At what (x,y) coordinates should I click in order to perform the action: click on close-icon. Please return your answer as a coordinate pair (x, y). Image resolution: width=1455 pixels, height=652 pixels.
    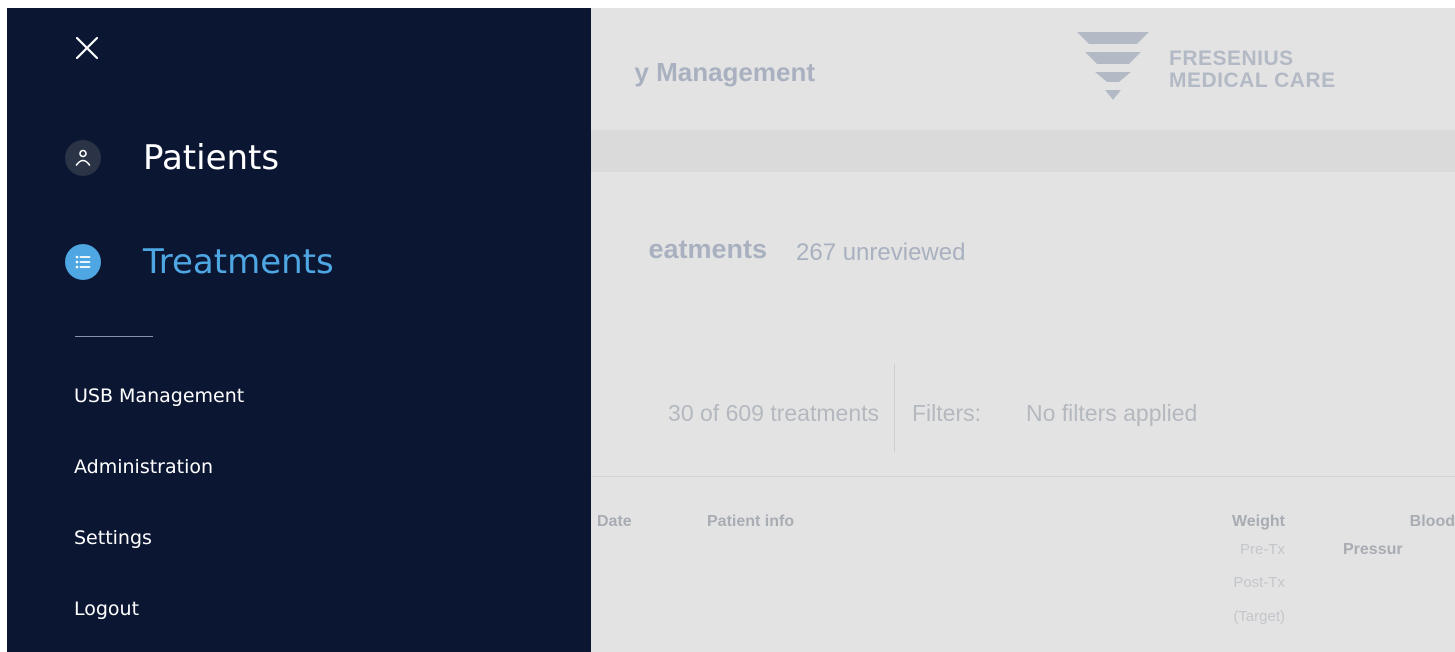
    Looking at the image, I should click on (87, 48).